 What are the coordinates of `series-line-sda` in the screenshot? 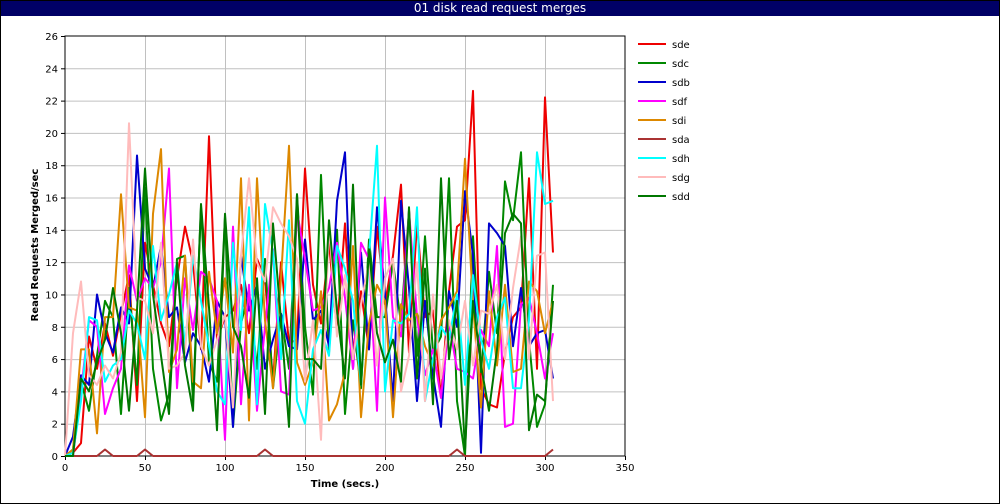 It's located at (309, 452).